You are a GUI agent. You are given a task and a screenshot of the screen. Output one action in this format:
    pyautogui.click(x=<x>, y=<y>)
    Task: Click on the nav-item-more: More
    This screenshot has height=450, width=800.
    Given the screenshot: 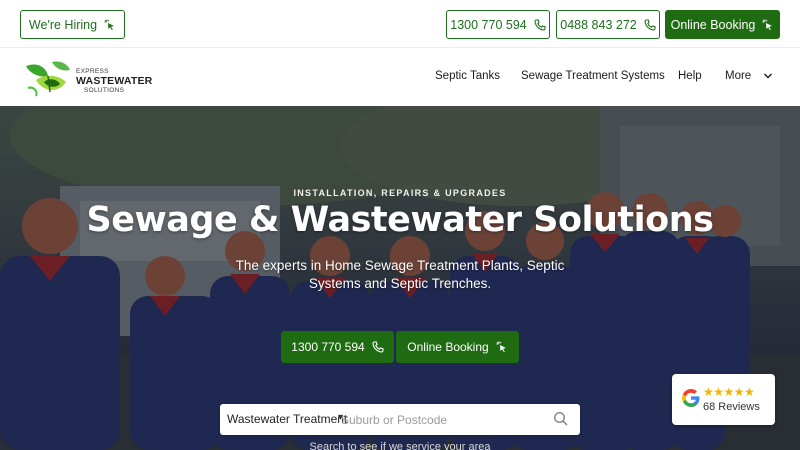 What is the action you would take?
    pyautogui.click(x=738, y=76)
    